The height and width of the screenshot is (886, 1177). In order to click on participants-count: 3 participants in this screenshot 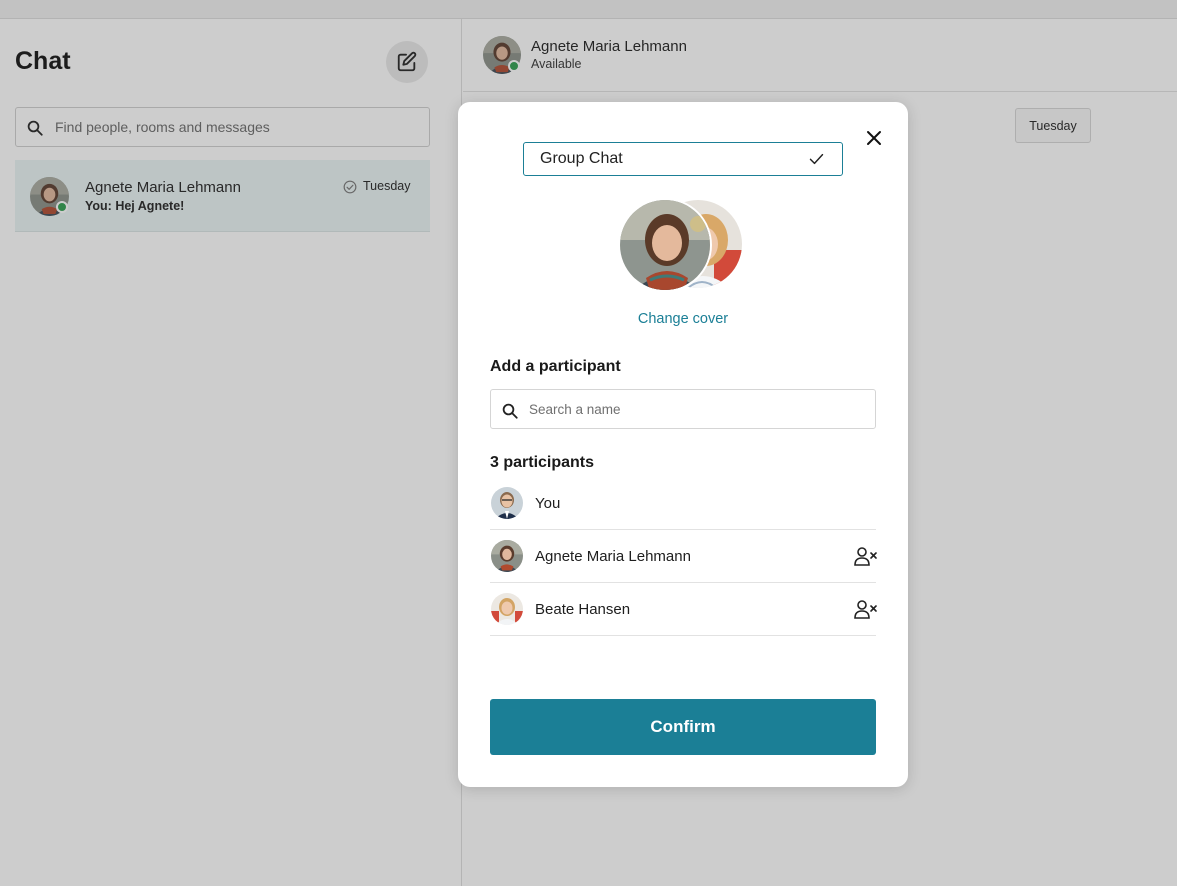, I will do `click(542, 462)`.